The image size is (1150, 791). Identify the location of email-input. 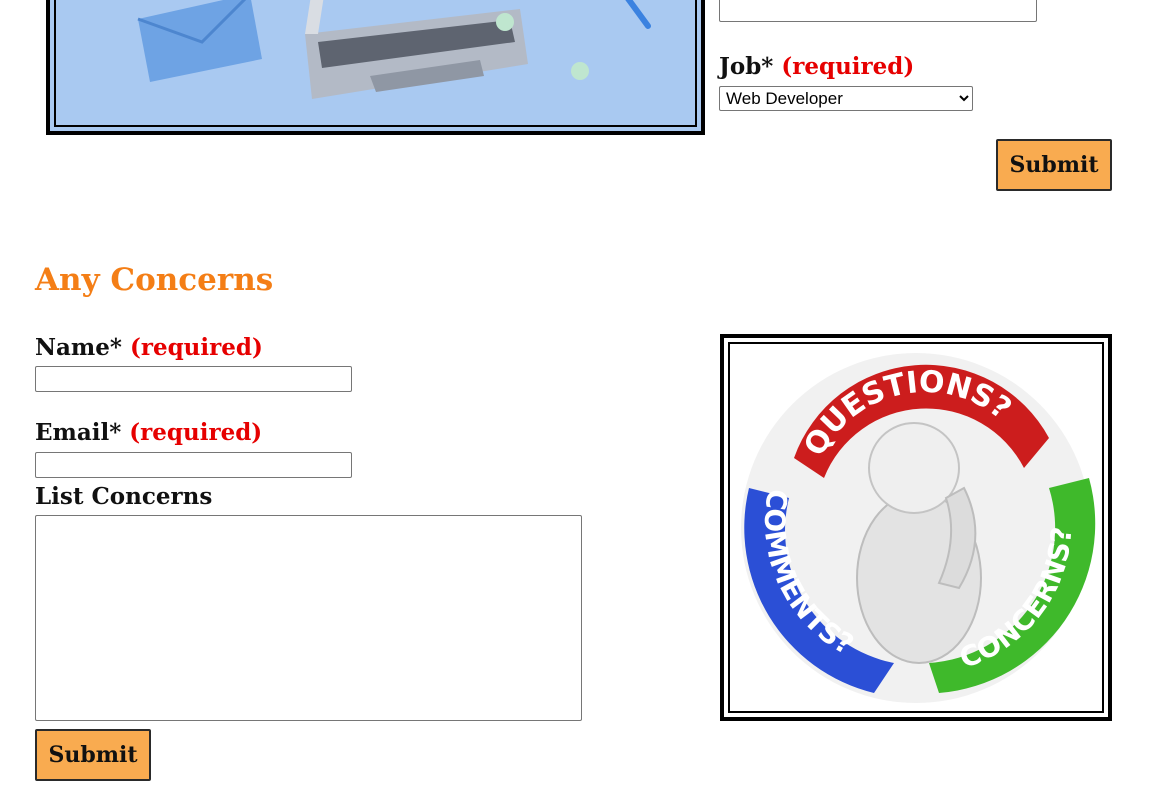
(193, 465).